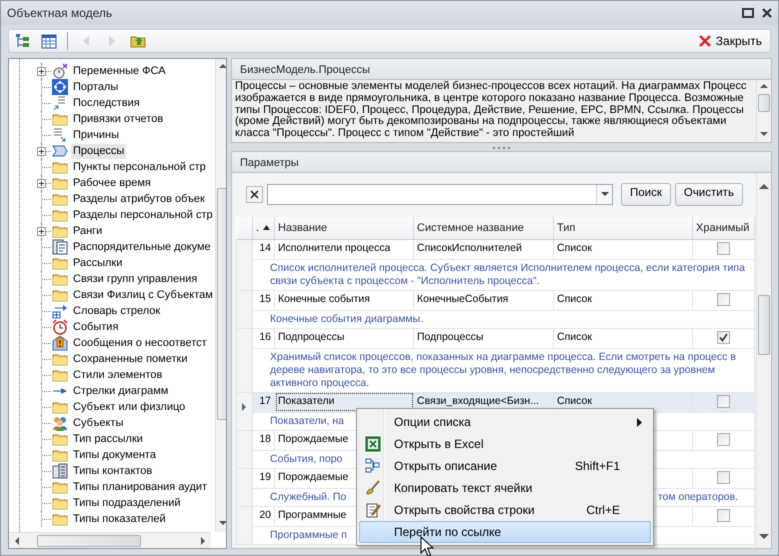 The image size is (779, 556). Describe the element at coordinates (203, 540) in the screenshot. I see `scroll-right-icon` at that location.